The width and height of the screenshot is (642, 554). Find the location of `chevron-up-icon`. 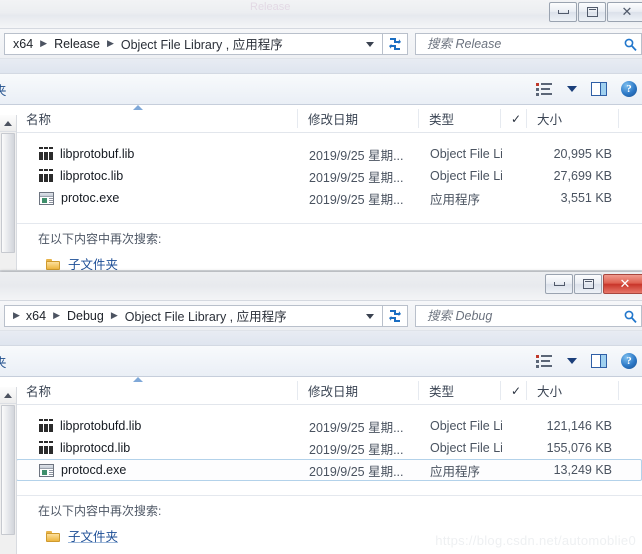

chevron-up-icon is located at coordinates (8, 123).